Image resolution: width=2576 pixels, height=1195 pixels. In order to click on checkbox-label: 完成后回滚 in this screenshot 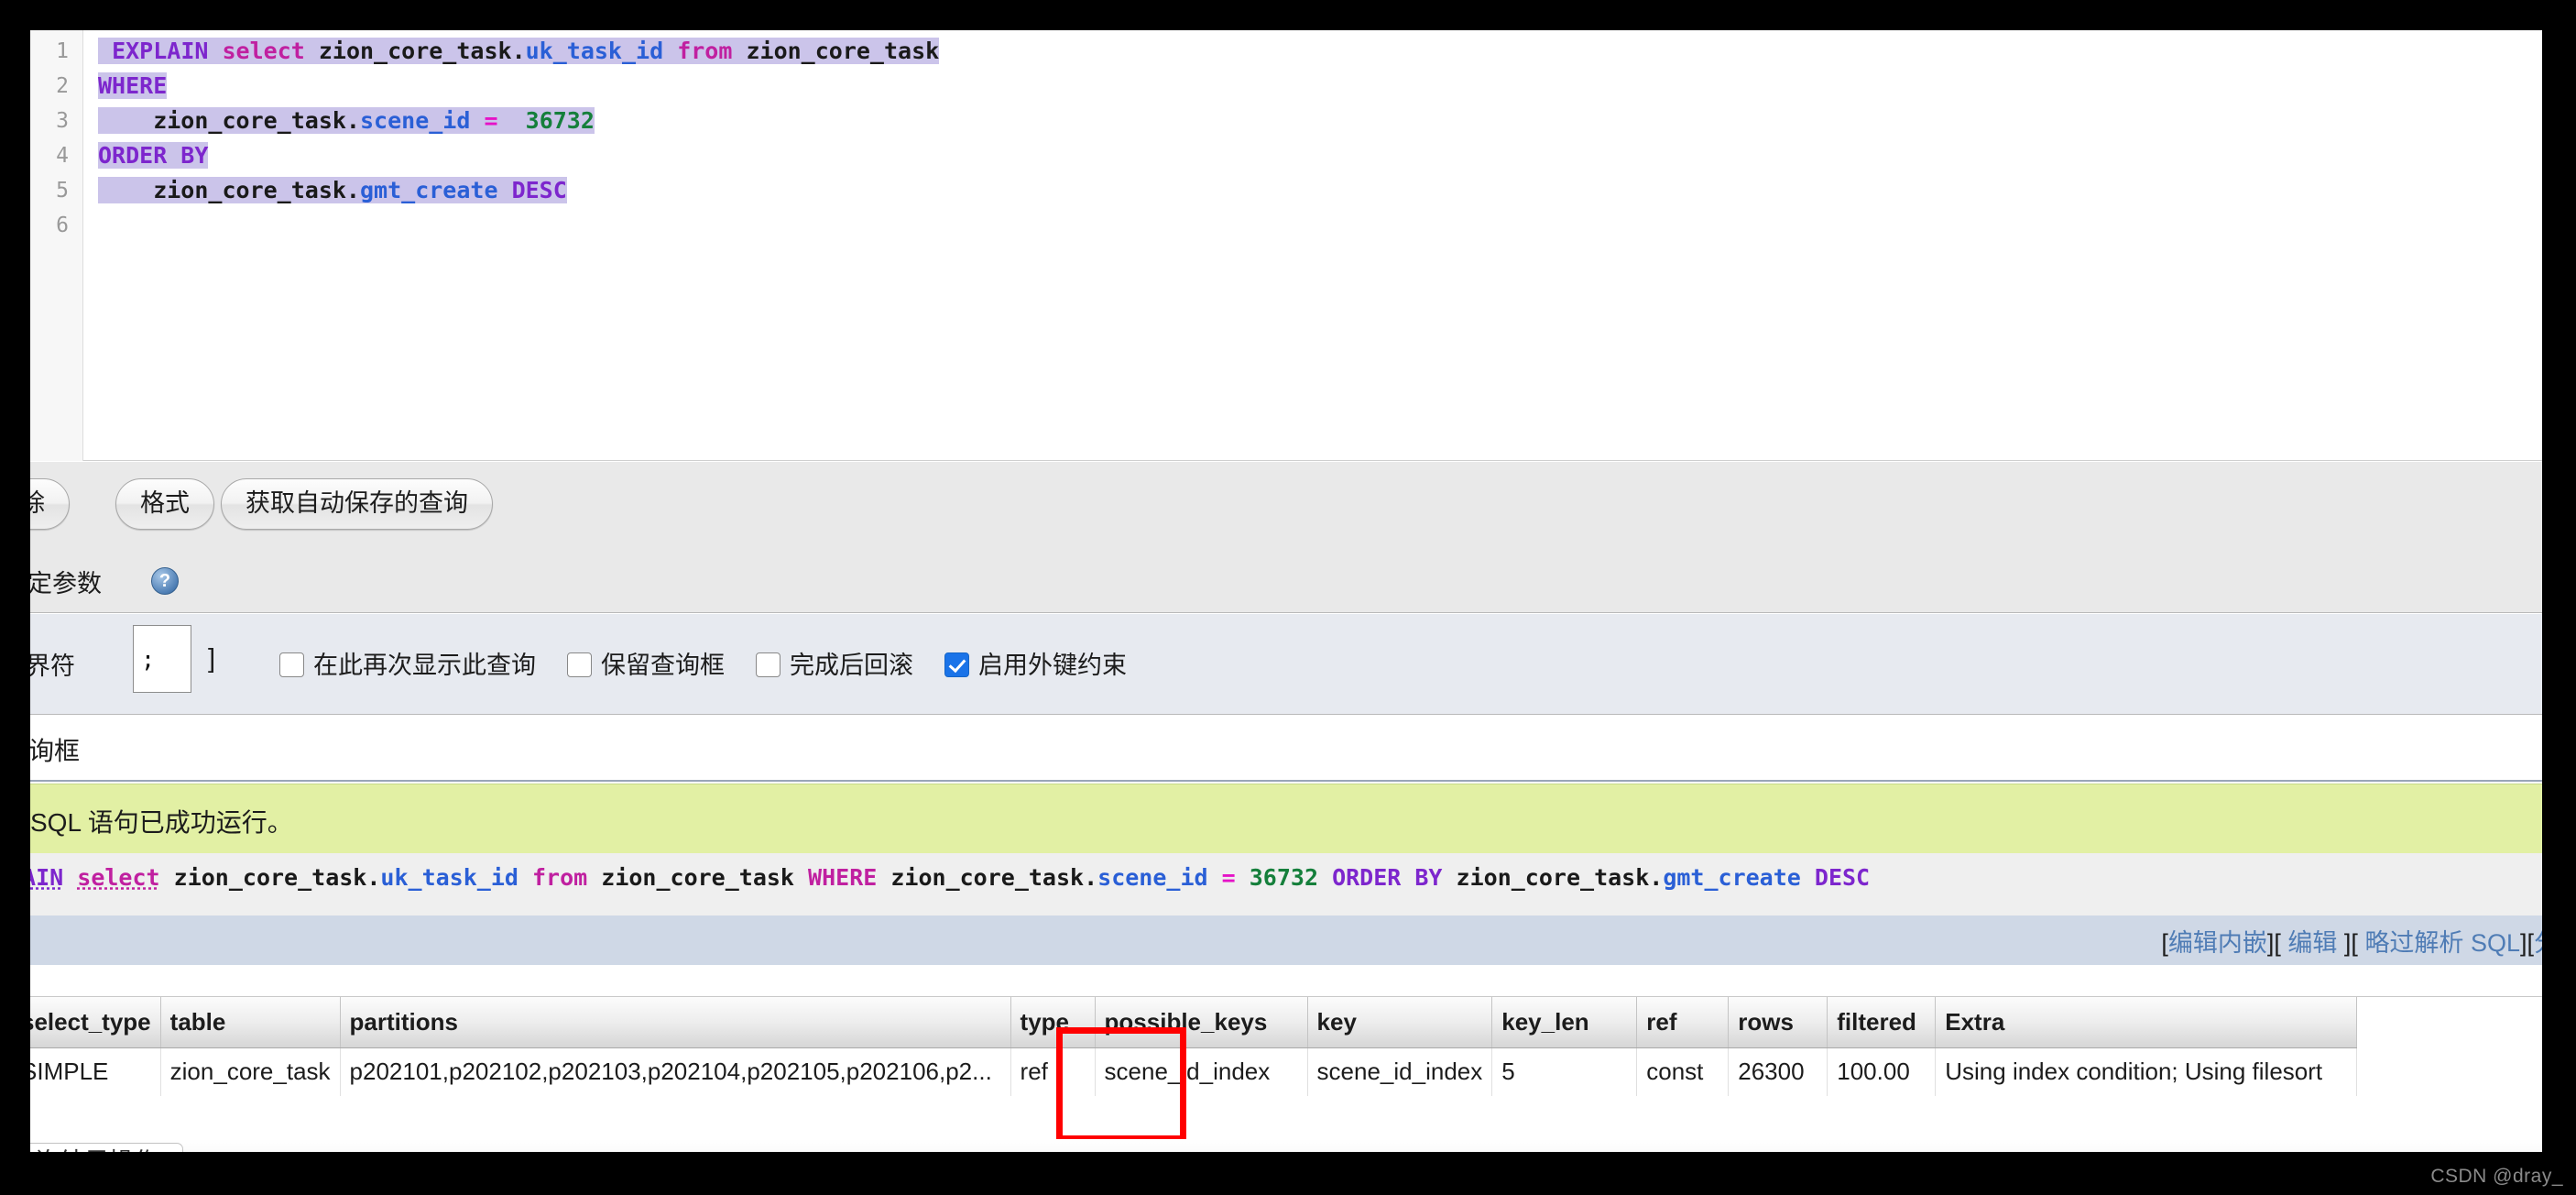, I will do `click(852, 665)`.